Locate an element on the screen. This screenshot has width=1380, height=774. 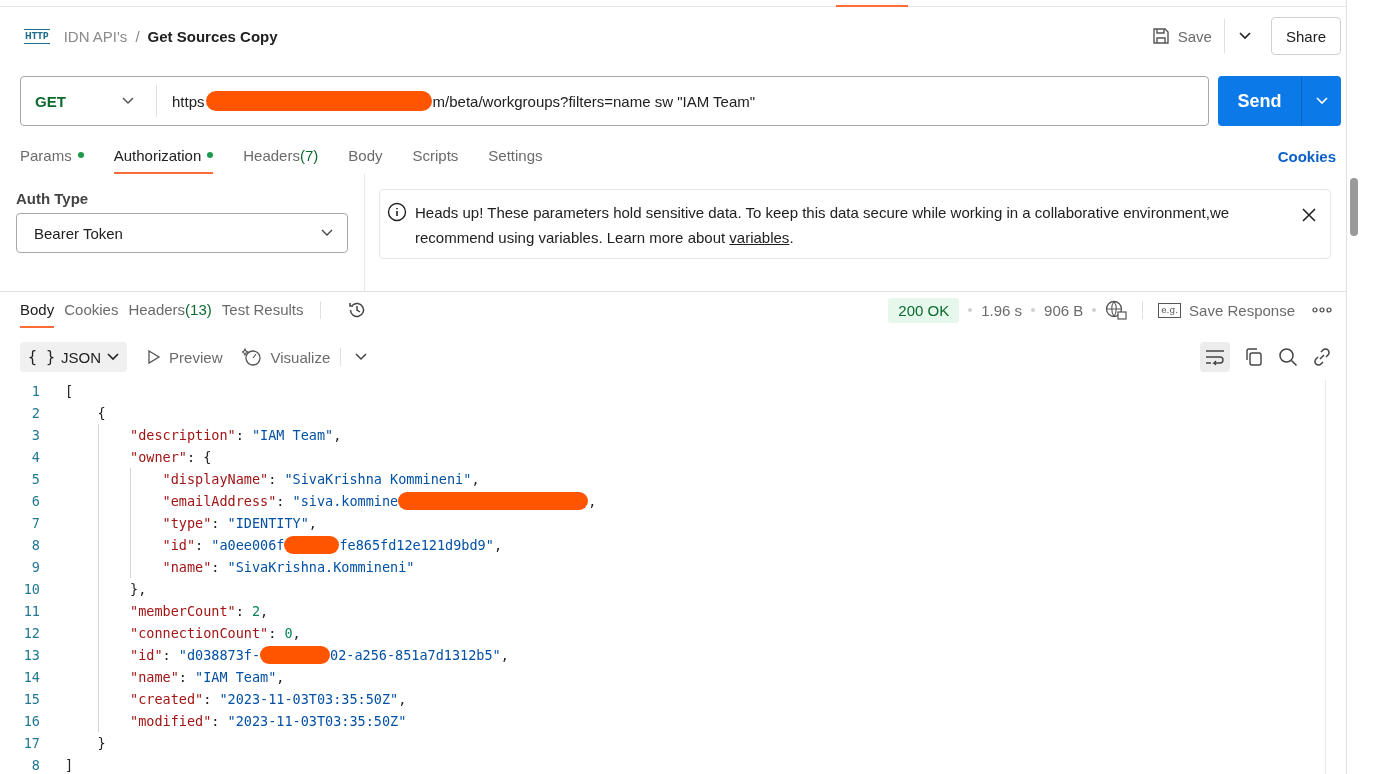
code-line: "id": "a0ee006f fe865fd12e121d9bd9", is located at coordinates (283, 545).